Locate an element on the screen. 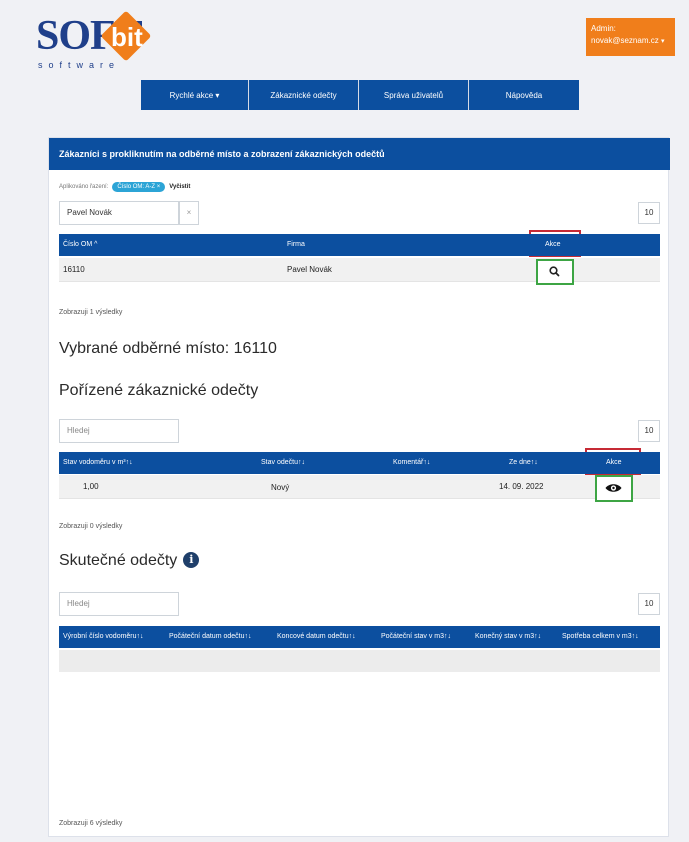 The width and height of the screenshot is (689, 842). clear-search-button: × is located at coordinates (189, 213).